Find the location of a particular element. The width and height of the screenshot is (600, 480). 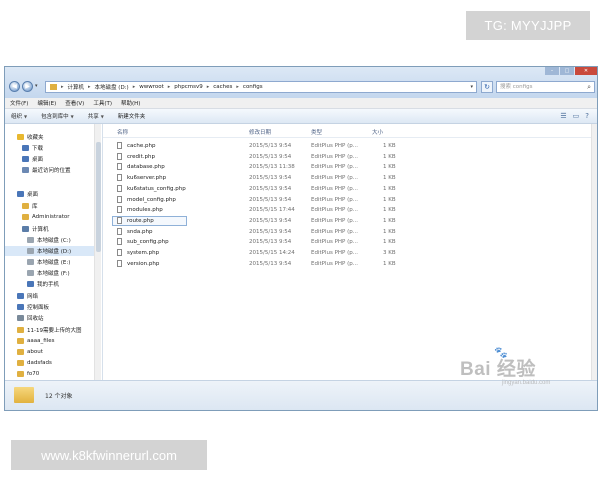

library-icon is located at coordinates (25, 206).